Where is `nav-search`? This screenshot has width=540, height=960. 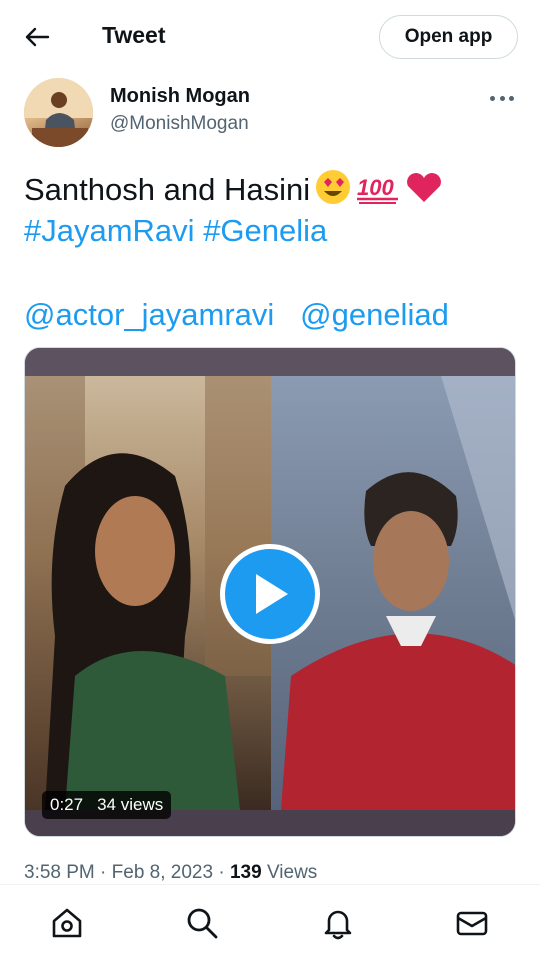 nav-search is located at coordinates (202, 923).